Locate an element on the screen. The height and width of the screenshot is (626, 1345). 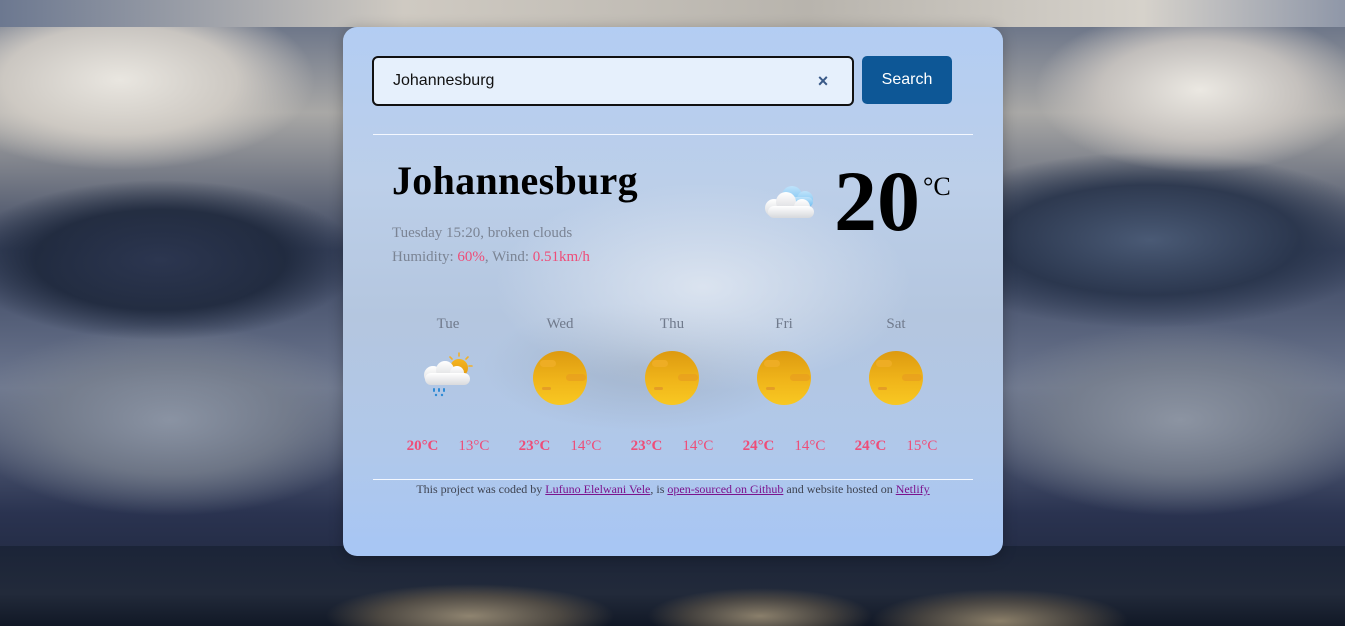
forecast-day: Tue 20°C 13°C is located at coordinates (448, 384).